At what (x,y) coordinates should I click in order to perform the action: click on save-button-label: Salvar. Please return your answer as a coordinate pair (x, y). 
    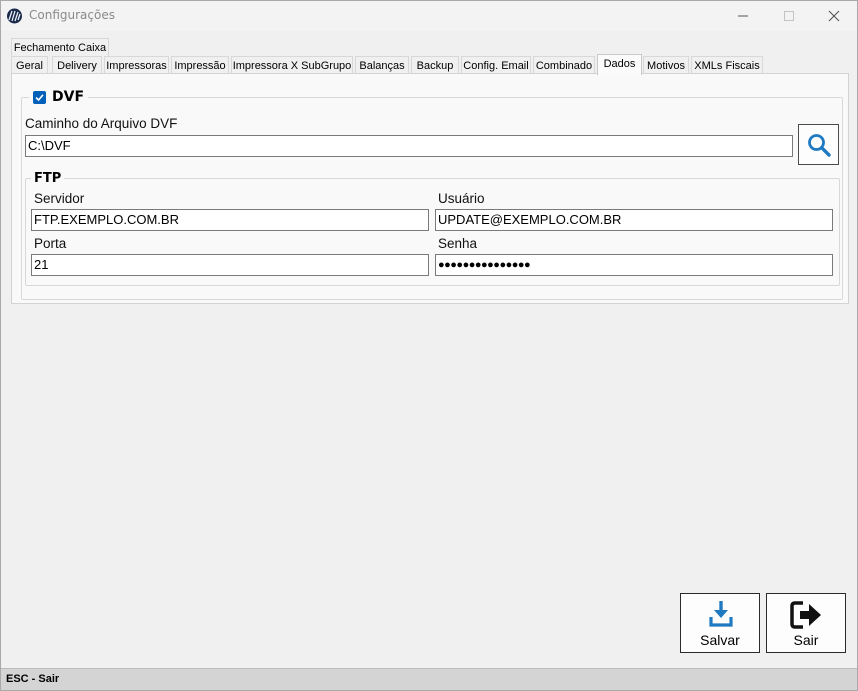
    Looking at the image, I should click on (720, 640).